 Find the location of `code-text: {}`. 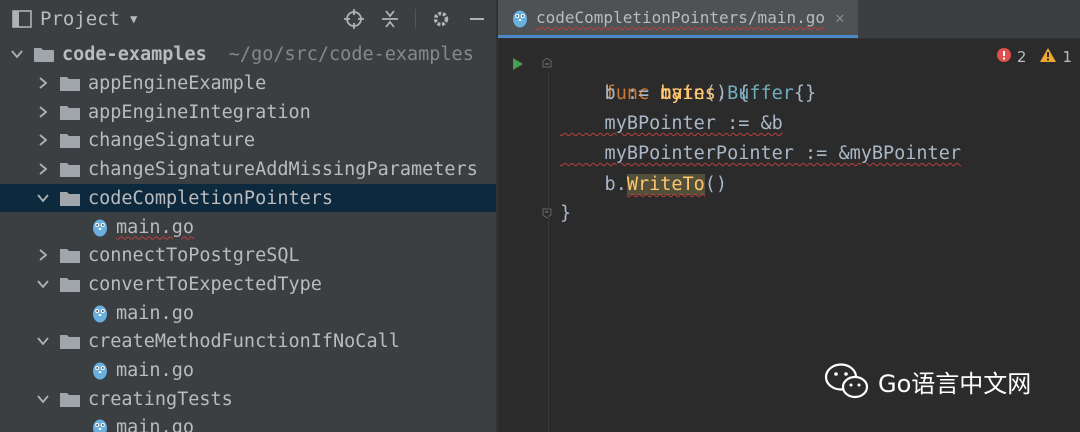

code-text: {} is located at coordinates (805, 93).